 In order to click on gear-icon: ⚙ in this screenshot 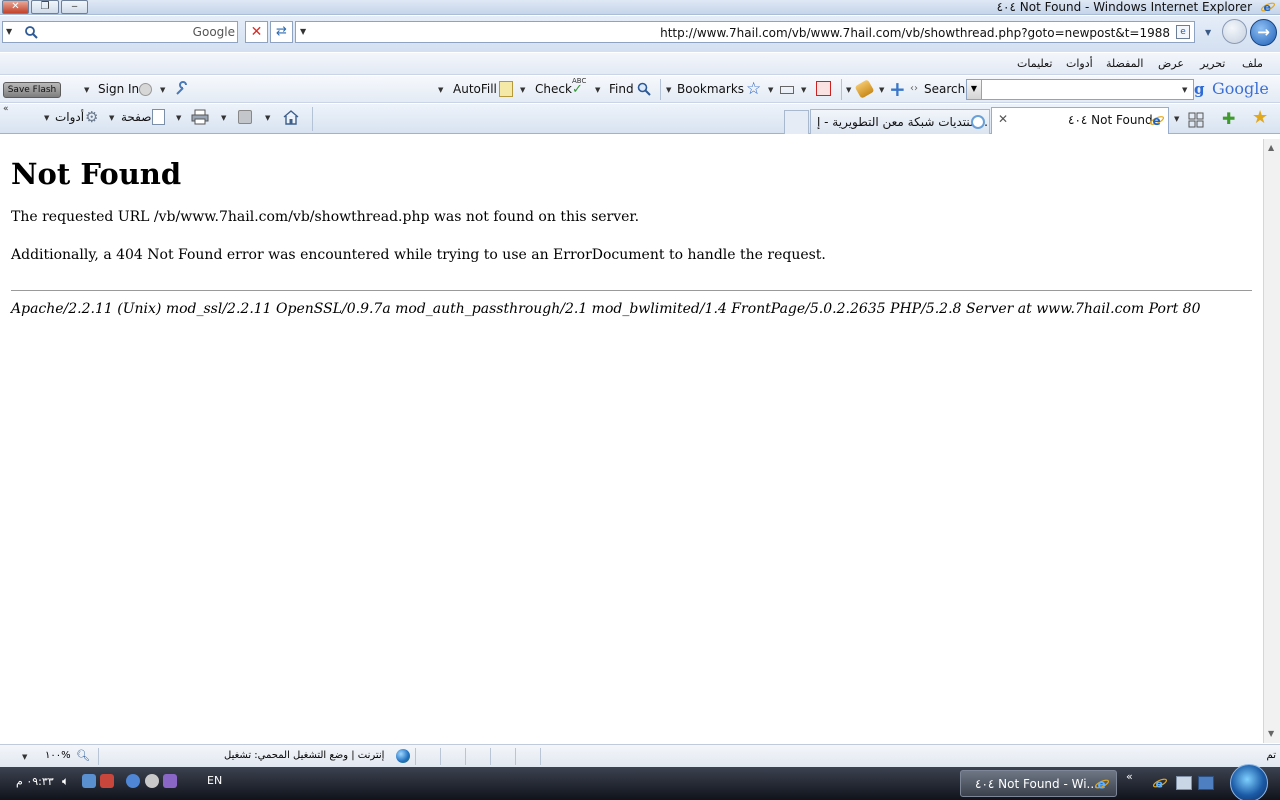, I will do `click(92, 117)`.